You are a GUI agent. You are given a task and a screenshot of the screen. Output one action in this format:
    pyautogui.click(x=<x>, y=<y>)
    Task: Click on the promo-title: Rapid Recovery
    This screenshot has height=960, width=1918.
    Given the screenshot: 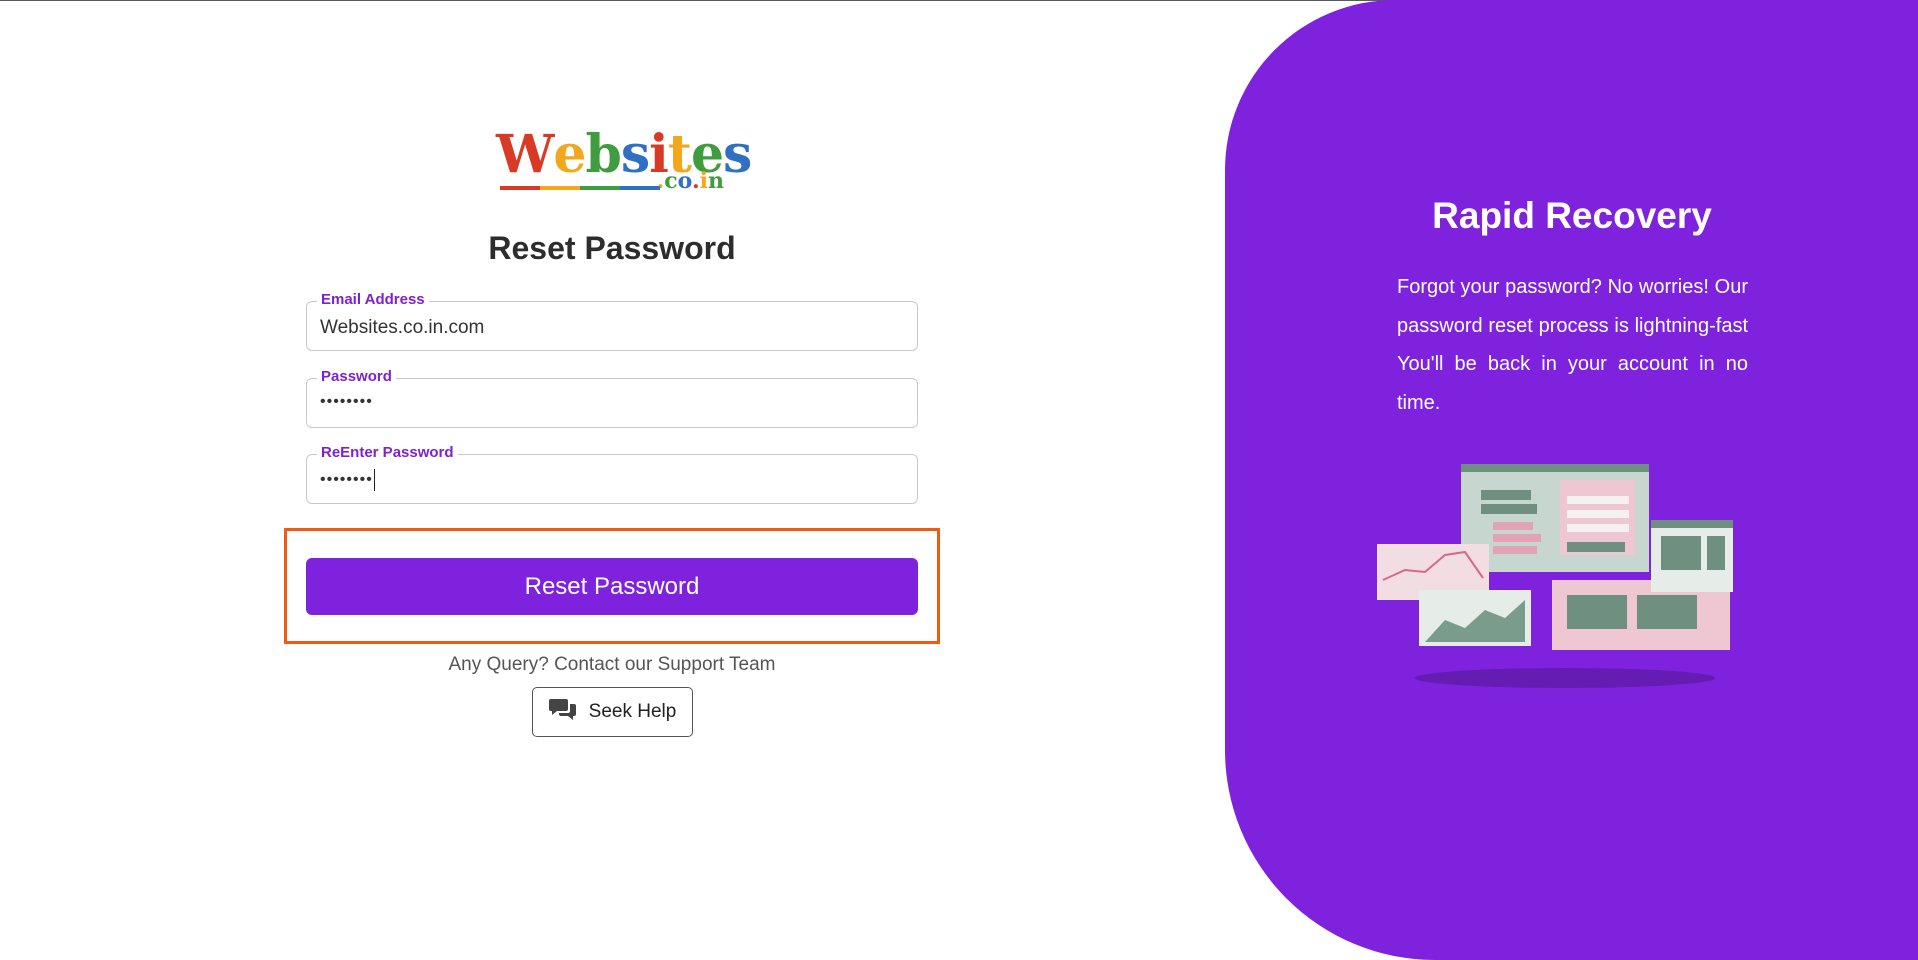 What is the action you would take?
    pyautogui.click(x=1572, y=215)
    